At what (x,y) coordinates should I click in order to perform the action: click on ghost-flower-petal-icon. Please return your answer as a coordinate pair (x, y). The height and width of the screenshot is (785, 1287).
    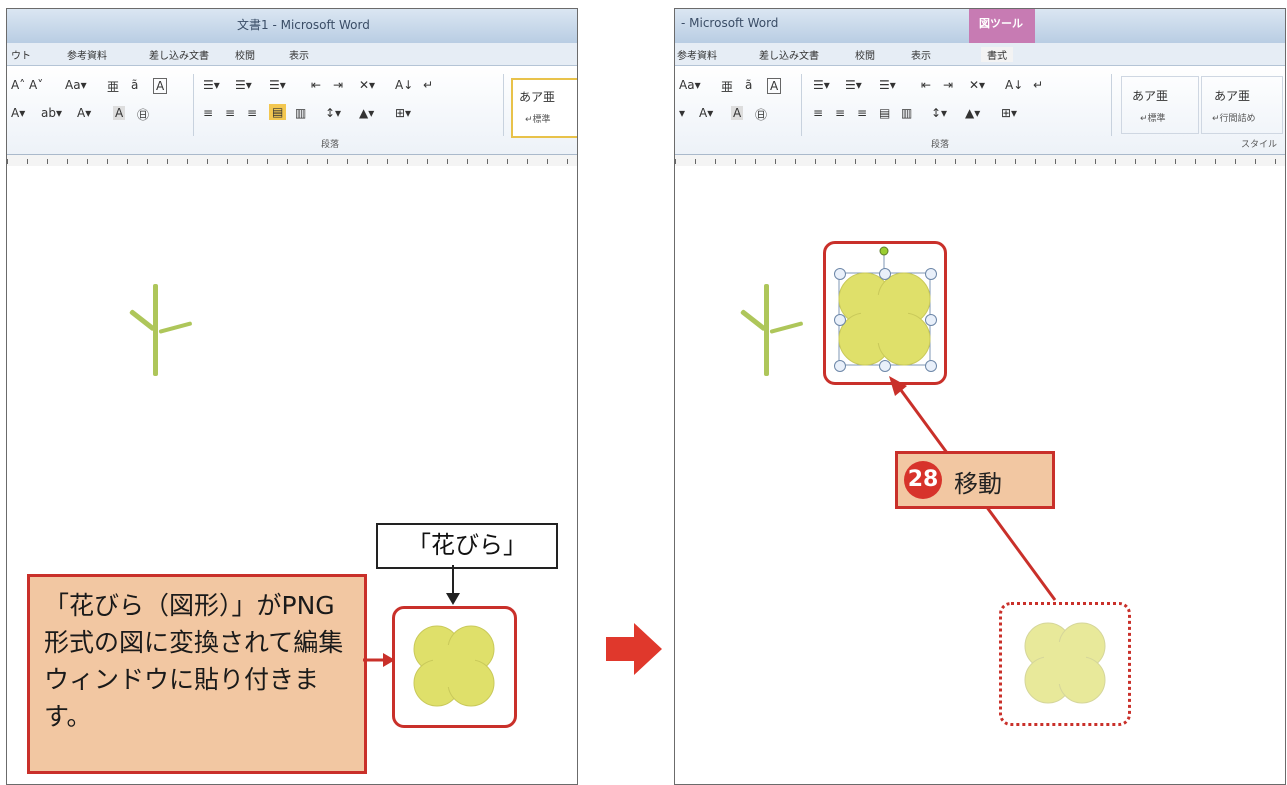
    Looking at the image, I should click on (1065, 663).